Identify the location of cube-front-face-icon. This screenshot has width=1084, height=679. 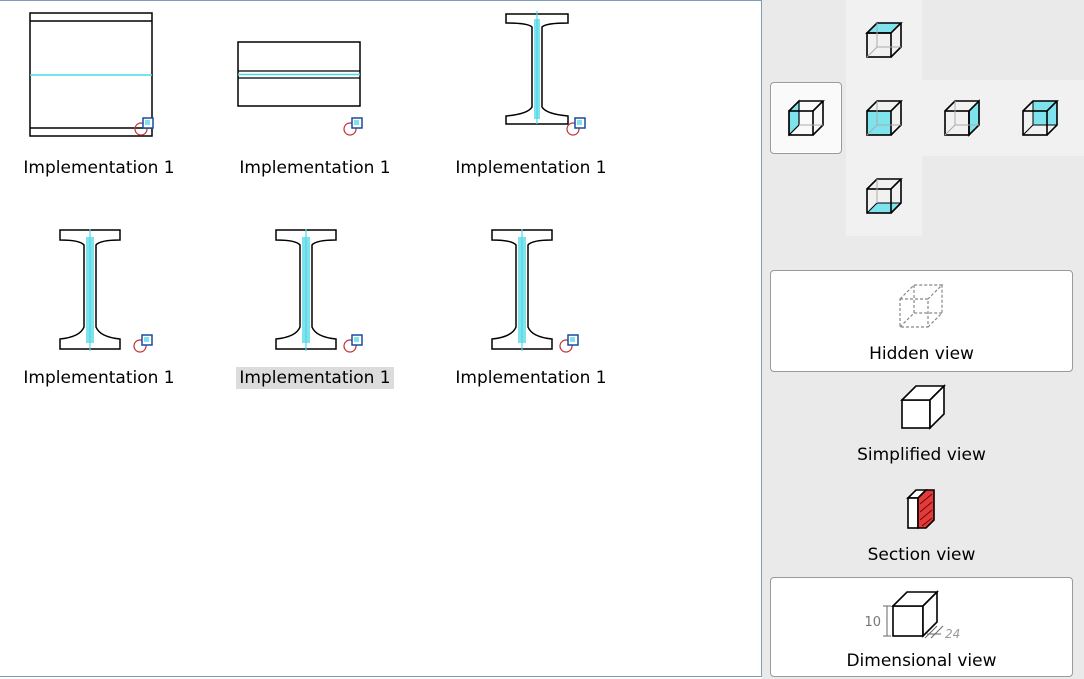
(884, 118).